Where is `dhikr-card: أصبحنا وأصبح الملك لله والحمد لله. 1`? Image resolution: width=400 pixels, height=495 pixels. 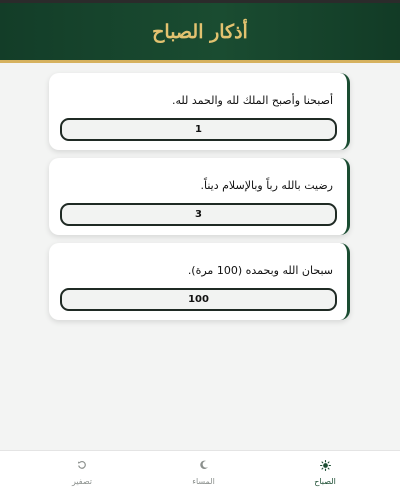 dhikr-card: أصبحنا وأصبح الملك لله والحمد لله. 1 is located at coordinates (199, 111).